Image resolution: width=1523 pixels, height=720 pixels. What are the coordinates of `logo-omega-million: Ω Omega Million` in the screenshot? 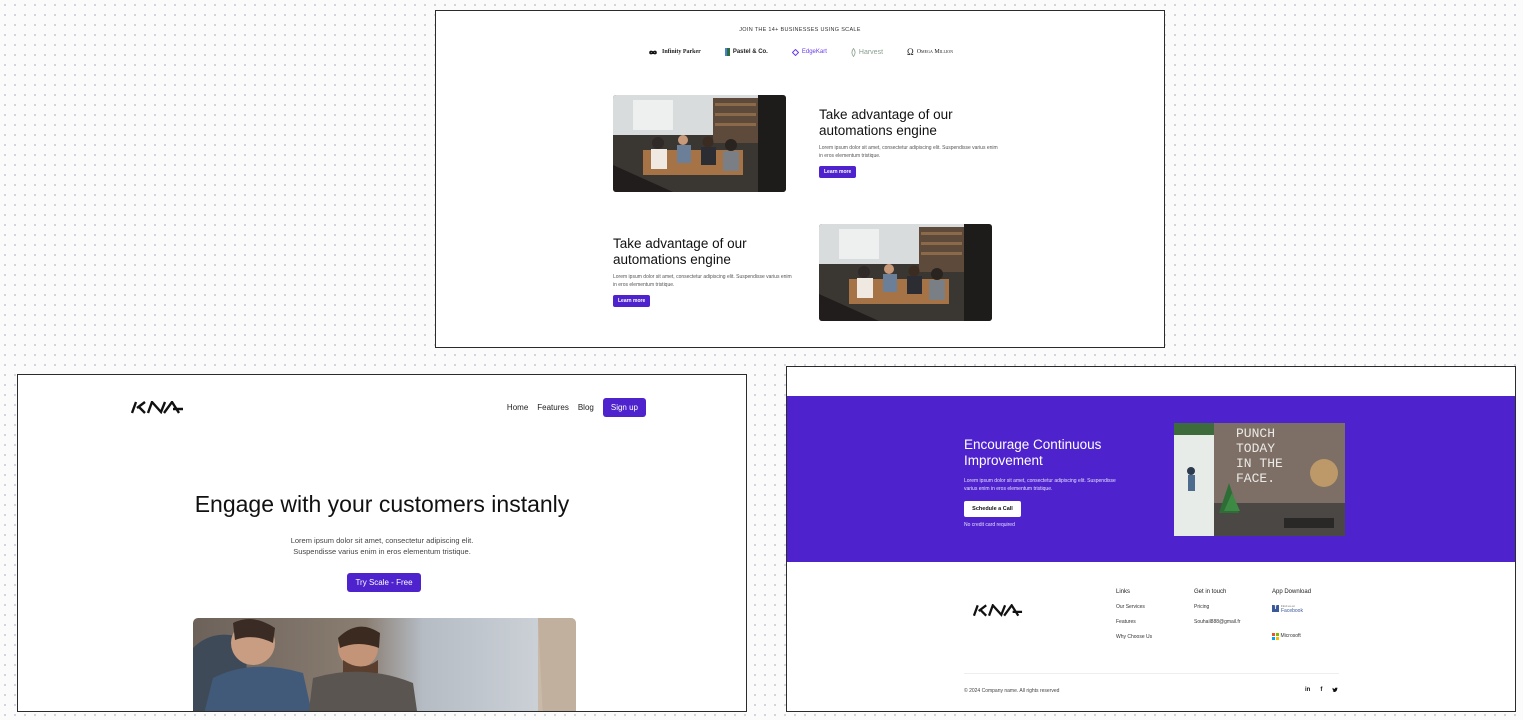 It's located at (930, 52).